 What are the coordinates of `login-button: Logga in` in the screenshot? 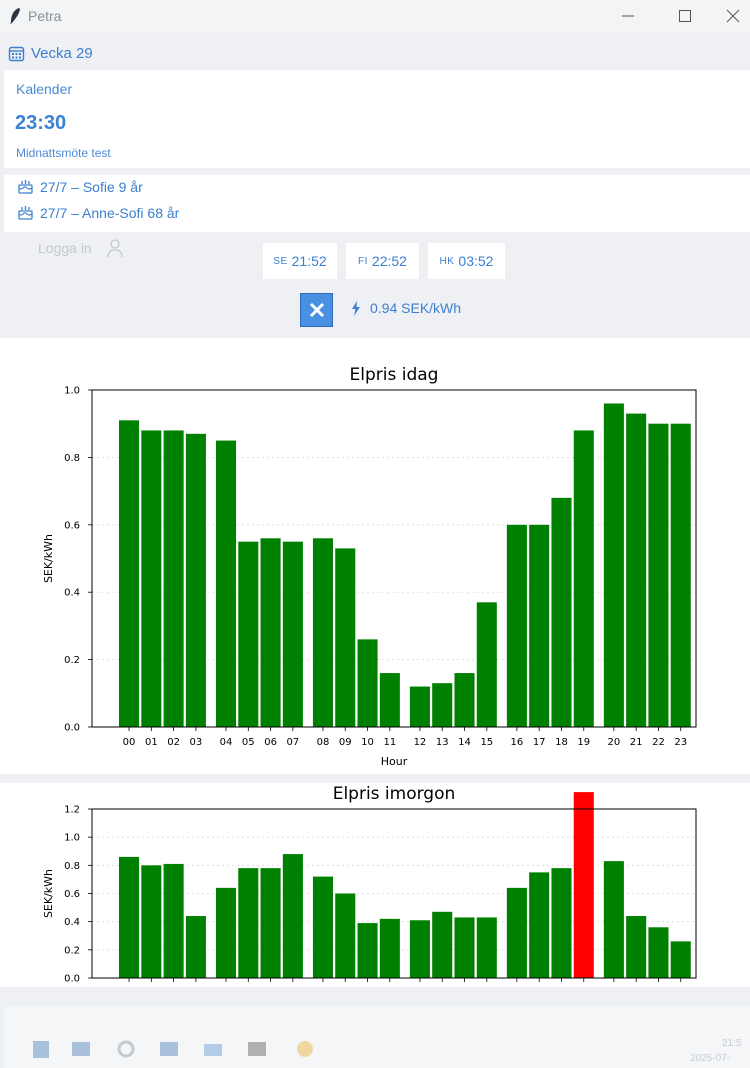 It's located at (81, 248).